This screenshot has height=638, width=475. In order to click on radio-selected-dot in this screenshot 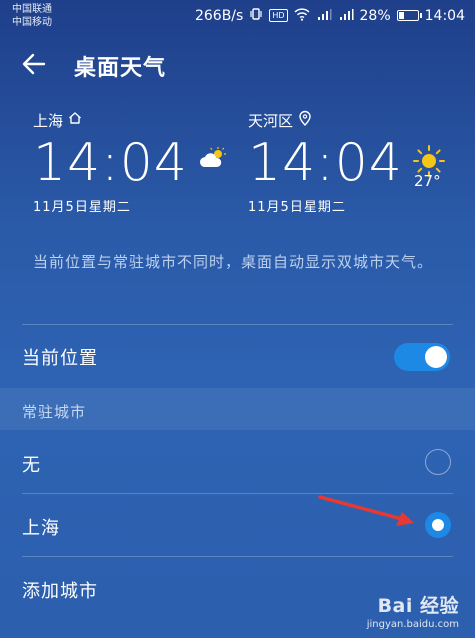, I will do `click(438, 525)`.